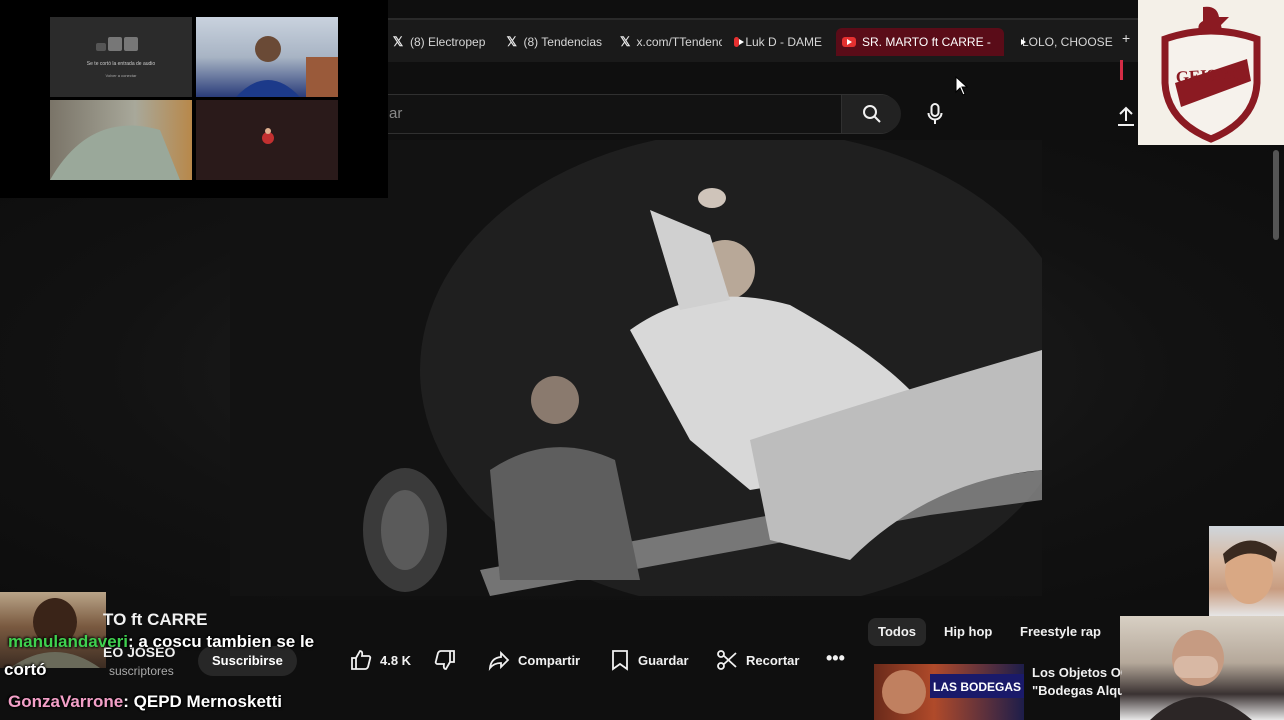 The height and width of the screenshot is (720, 1284). I want to click on webcam-streamer, so click(1202, 668).